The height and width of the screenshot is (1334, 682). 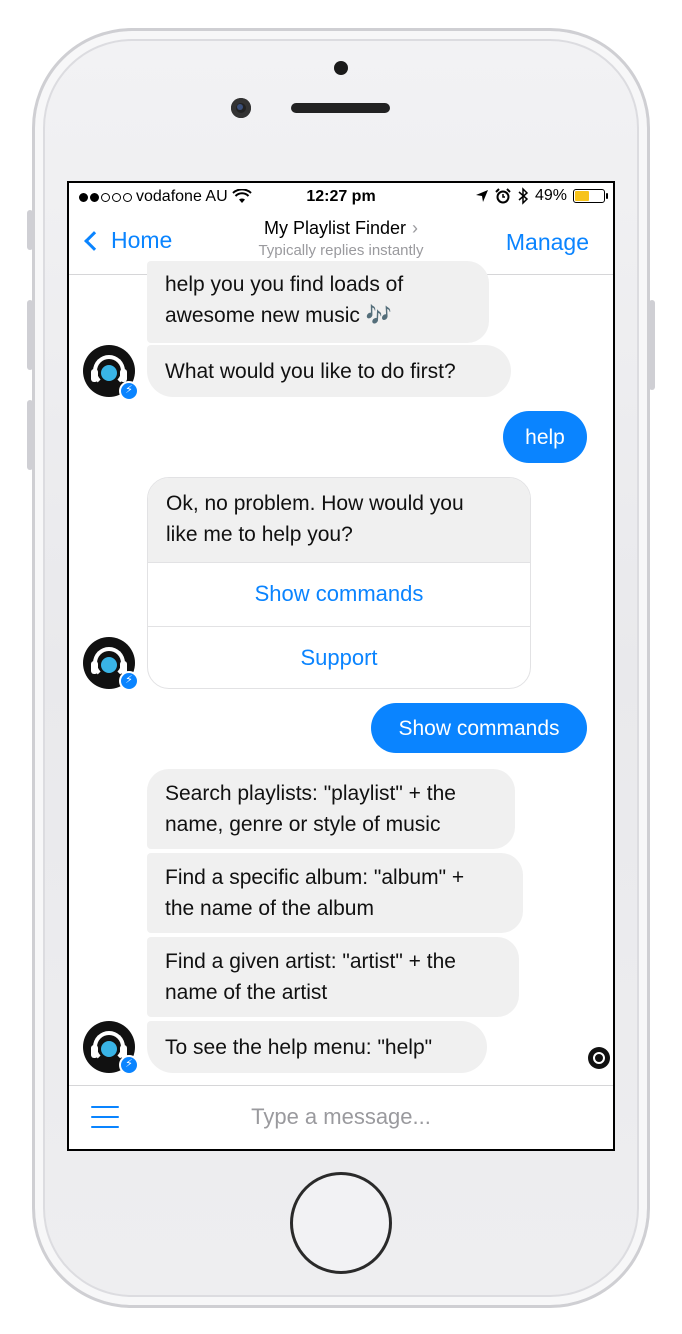 I want to click on support-button: Support, so click(x=339, y=657).